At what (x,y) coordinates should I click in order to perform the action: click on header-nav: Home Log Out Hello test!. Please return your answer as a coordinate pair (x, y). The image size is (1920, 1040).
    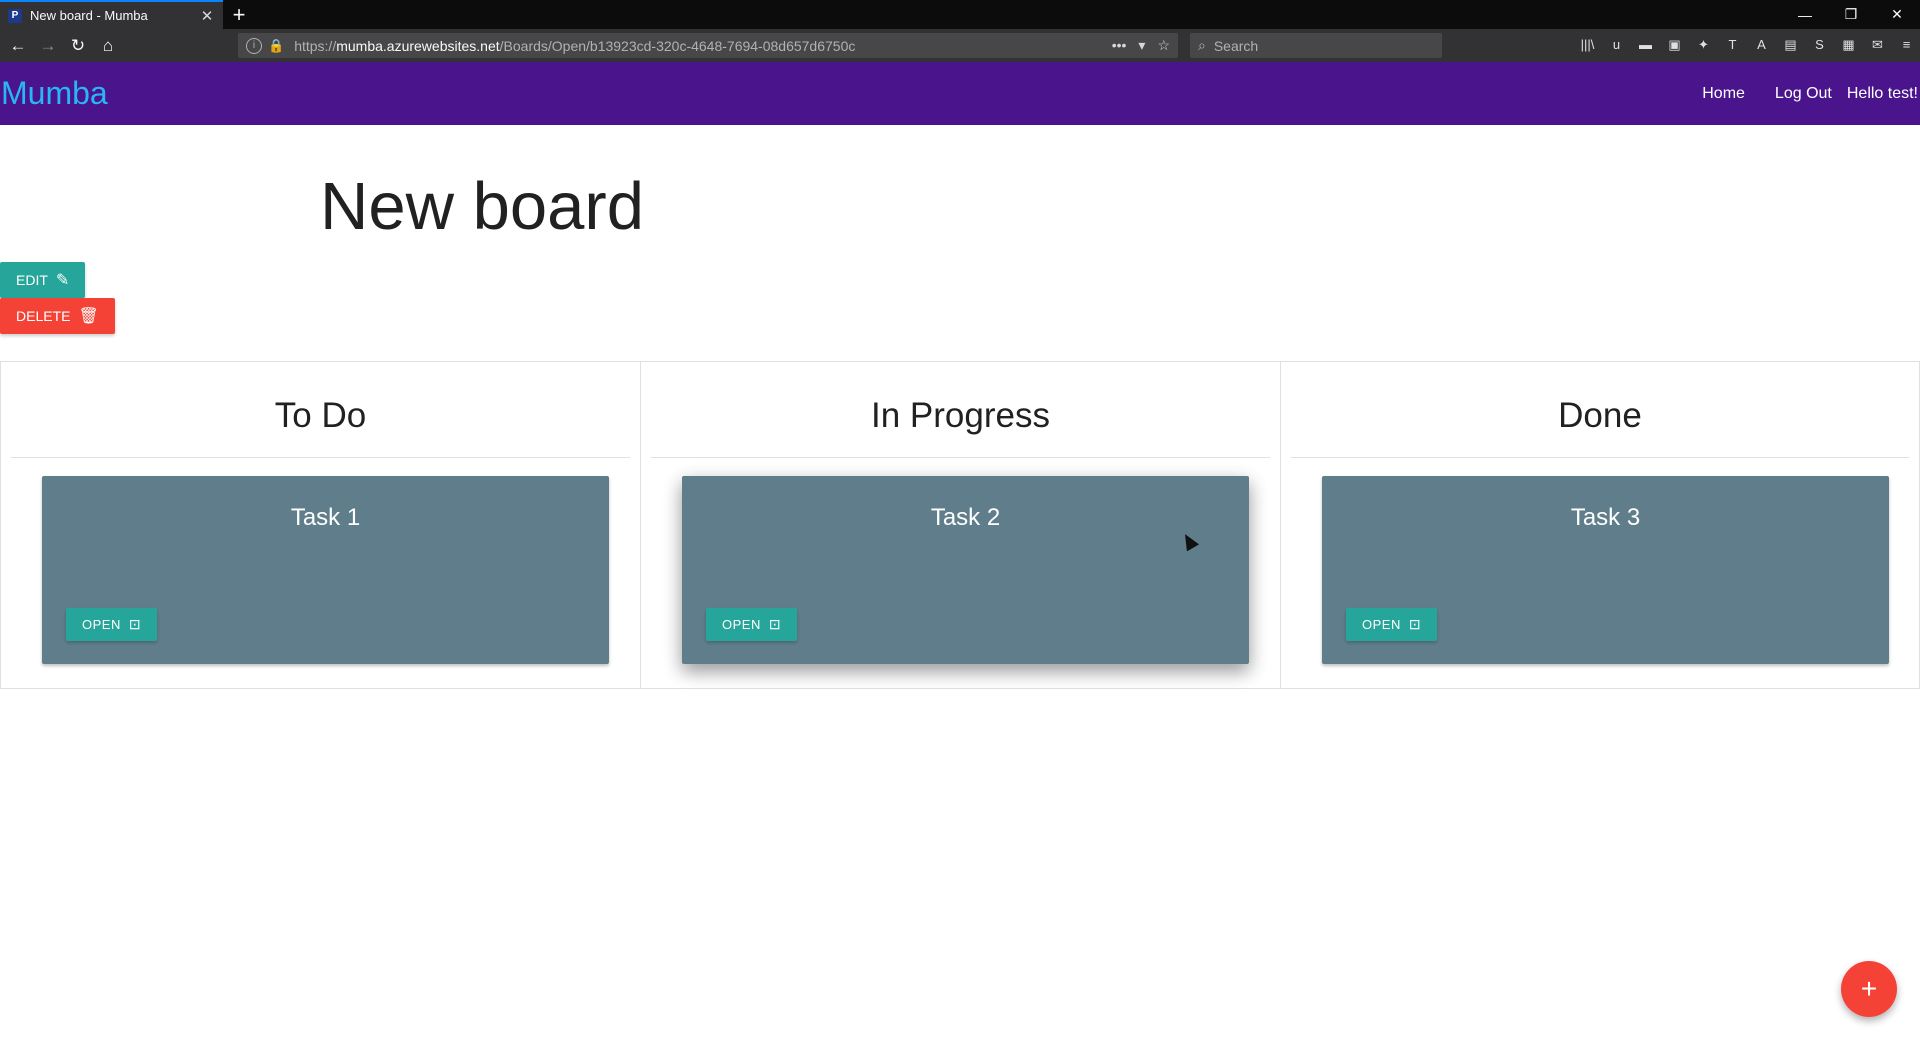
    Looking at the image, I should click on (1803, 94).